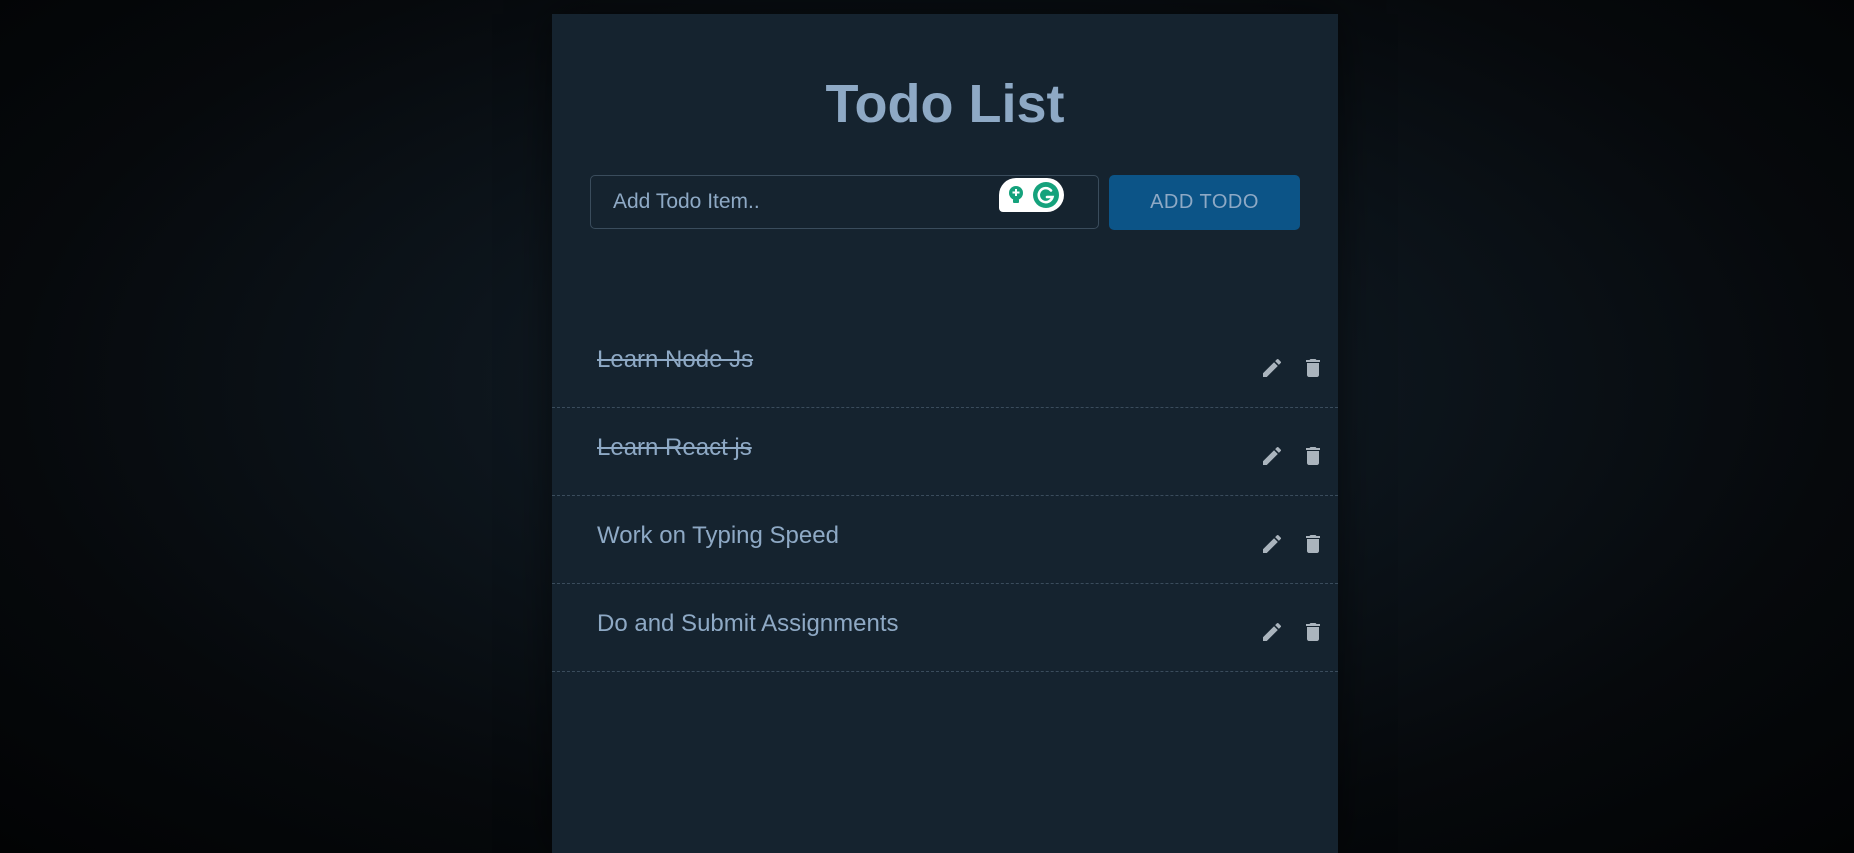  I want to click on grammarly-logo-icon, so click(1046, 195).